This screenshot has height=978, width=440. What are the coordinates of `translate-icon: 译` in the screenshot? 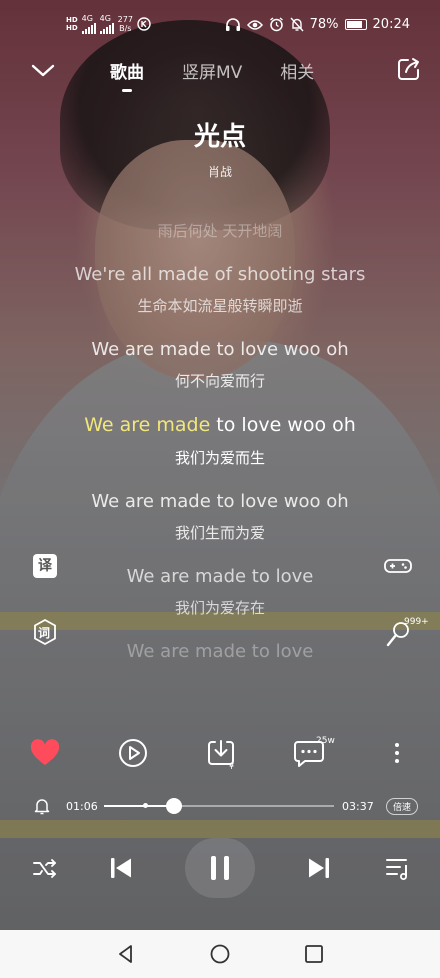 It's located at (45, 566).